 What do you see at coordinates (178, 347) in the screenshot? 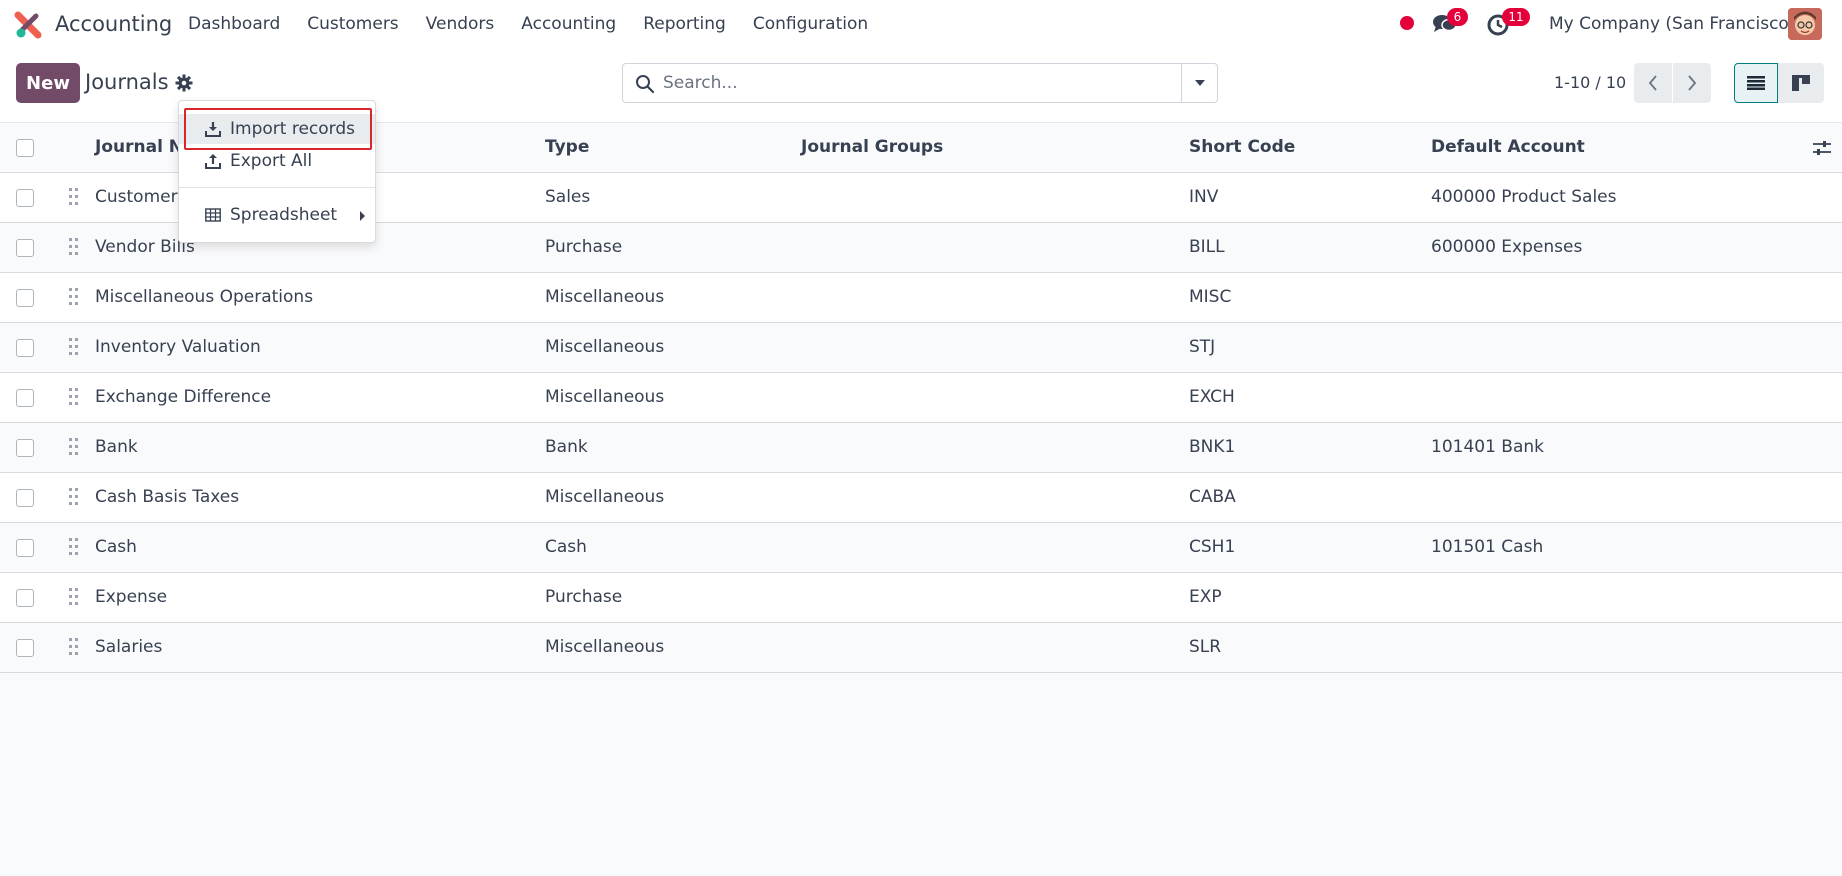
I see `cell-journal-name: Inventory Valuation` at bounding box center [178, 347].